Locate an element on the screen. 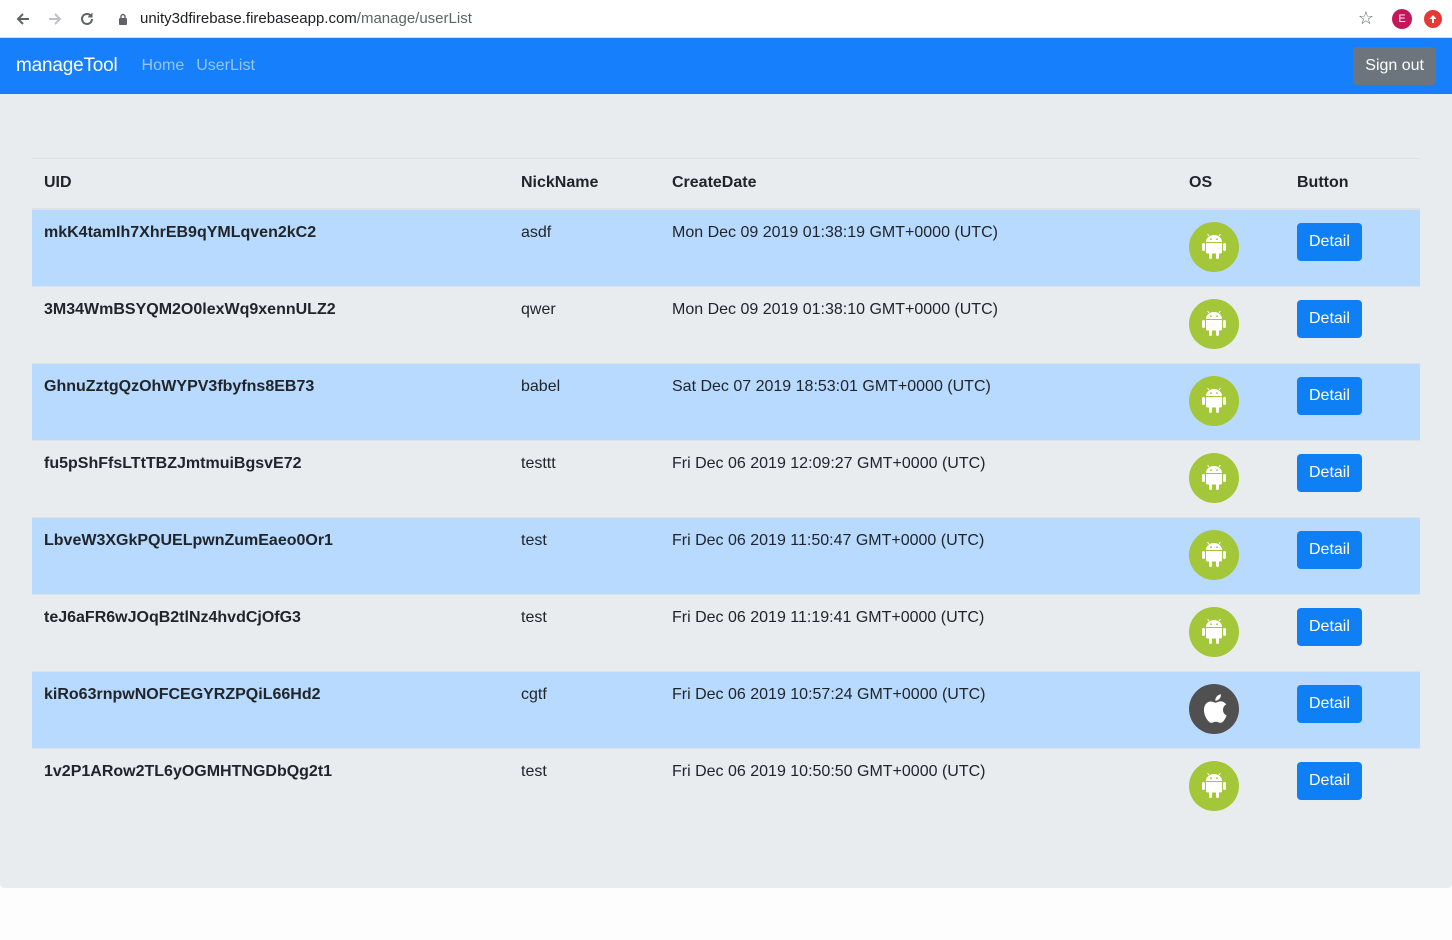 The height and width of the screenshot is (940, 1452). forward-icon is located at coordinates (55, 19).